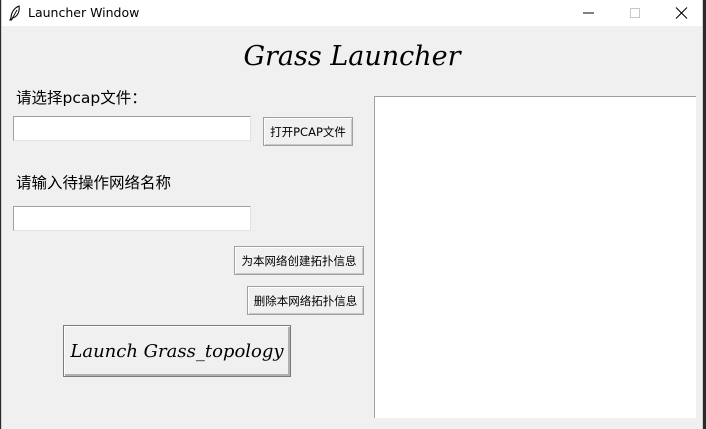 This screenshot has width=706, height=429. Describe the element at coordinates (132, 218) in the screenshot. I see `network-name-input` at that location.